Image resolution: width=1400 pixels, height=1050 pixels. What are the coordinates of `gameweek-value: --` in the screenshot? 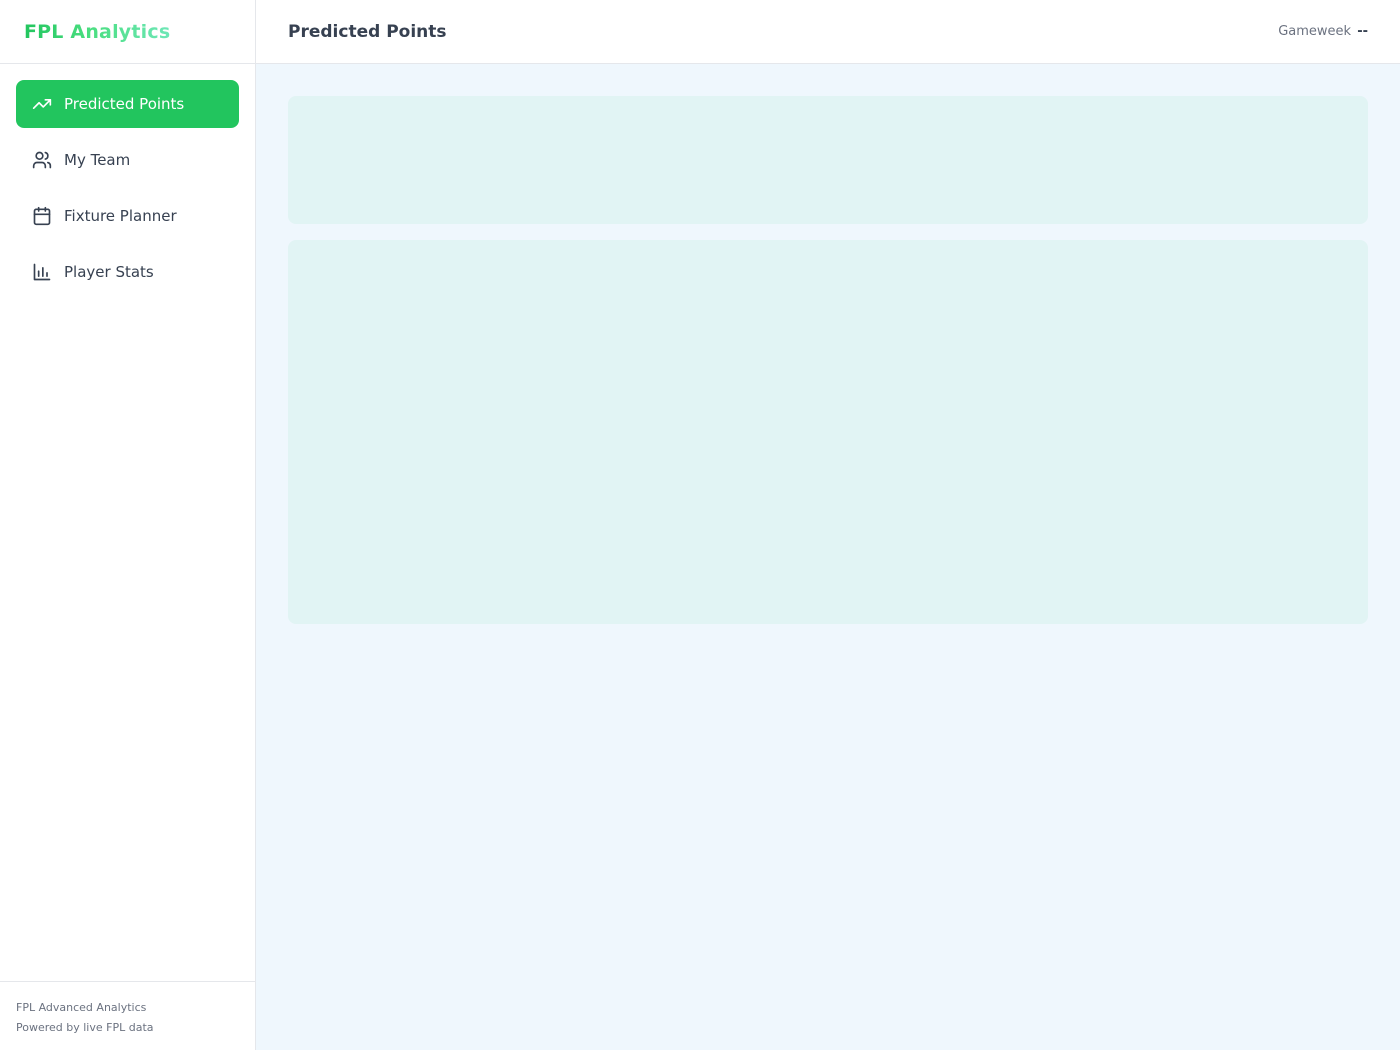 It's located at (1362, 31).